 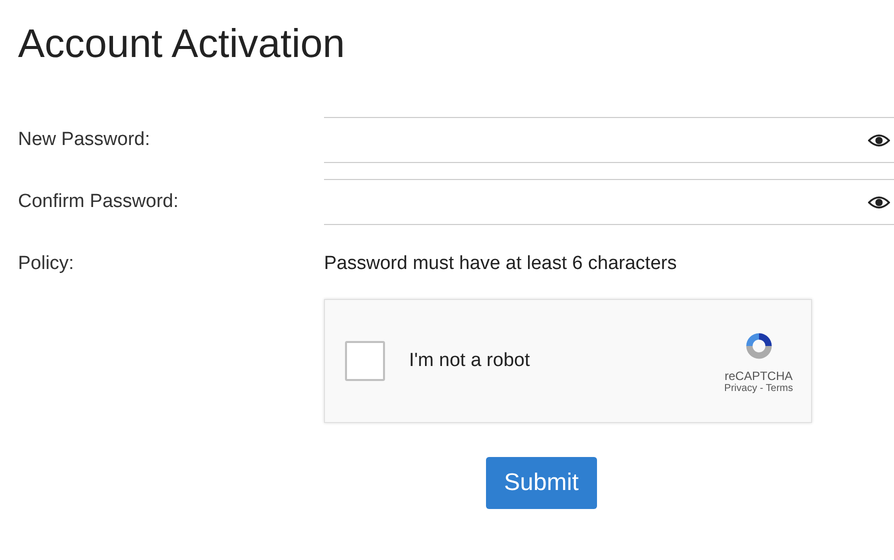 What do you see at coordinates (501, 264) in the screenshot?
I see `policy-text: Password must have at least 6 characters` at bounding box center [501, 264].